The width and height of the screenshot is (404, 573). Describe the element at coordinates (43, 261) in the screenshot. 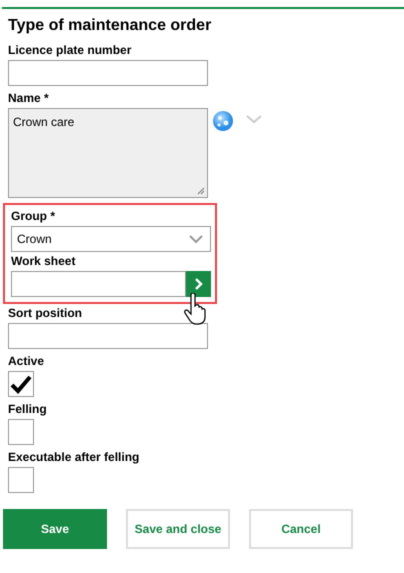

I see `field-label: Work sheet` at that location.